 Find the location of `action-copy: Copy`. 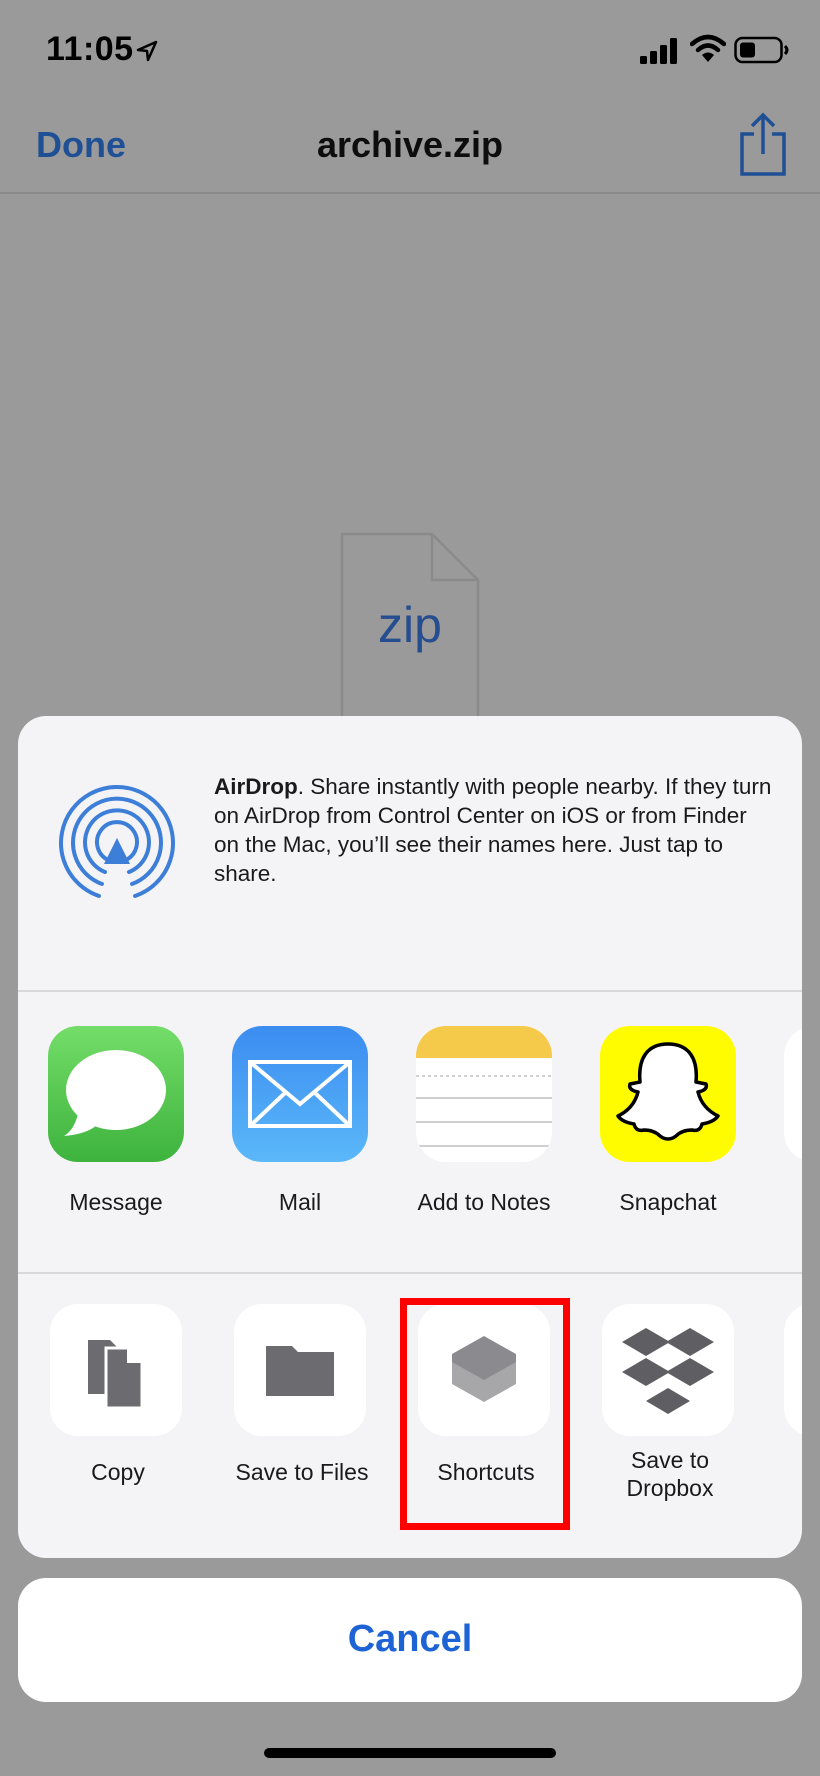

action-copy: Copy is located at coordinates (118, 1395).